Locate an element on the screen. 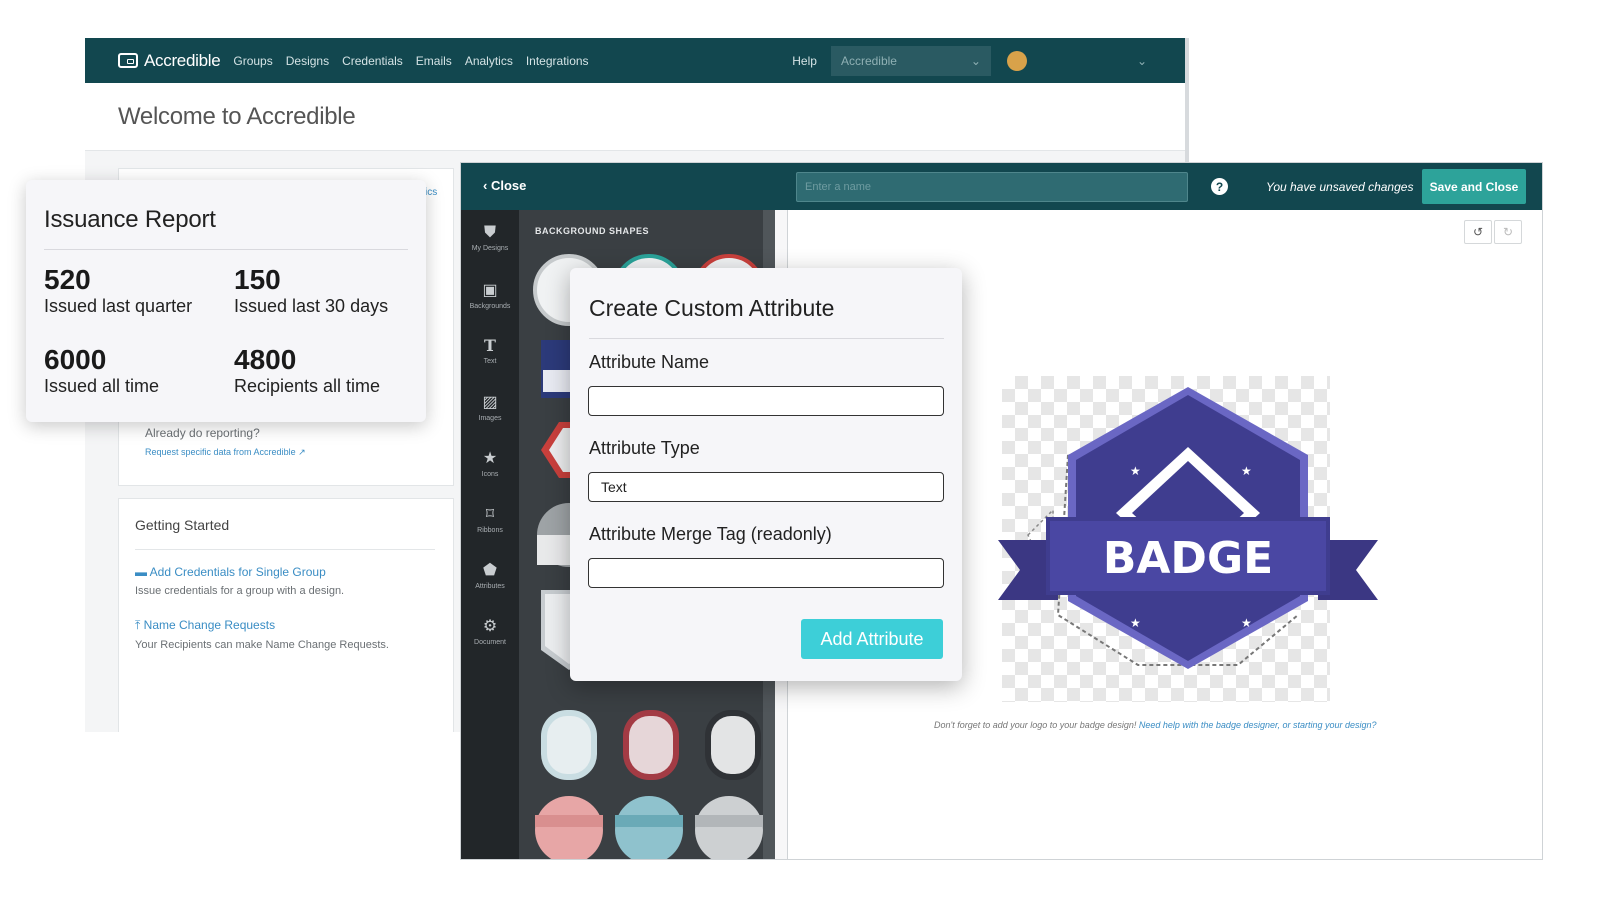 This screenshot has width=1600, height=900. accredible-logo: Accredible is located at coordinates (169, 61).